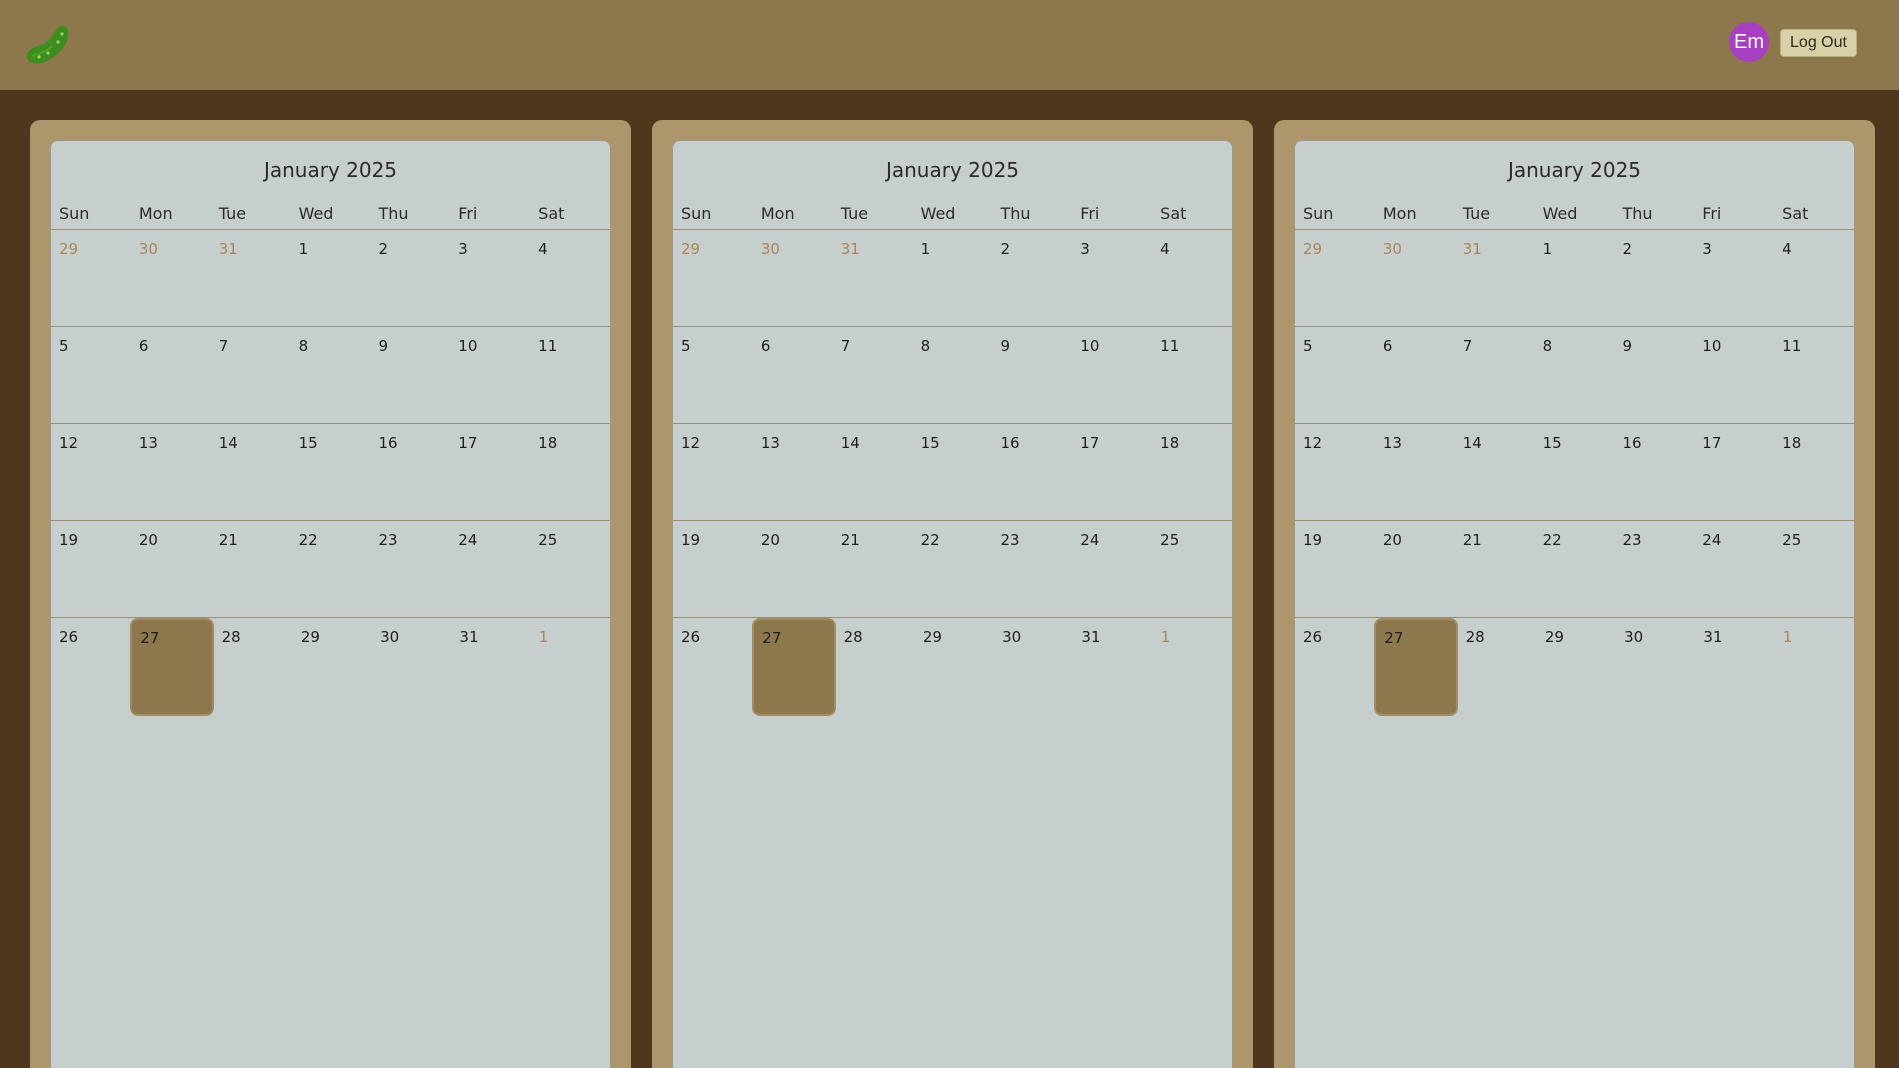  Describe the element at coordinates (1818, 43) in the screenshot. I see `logout-button: Log Out` at that location.